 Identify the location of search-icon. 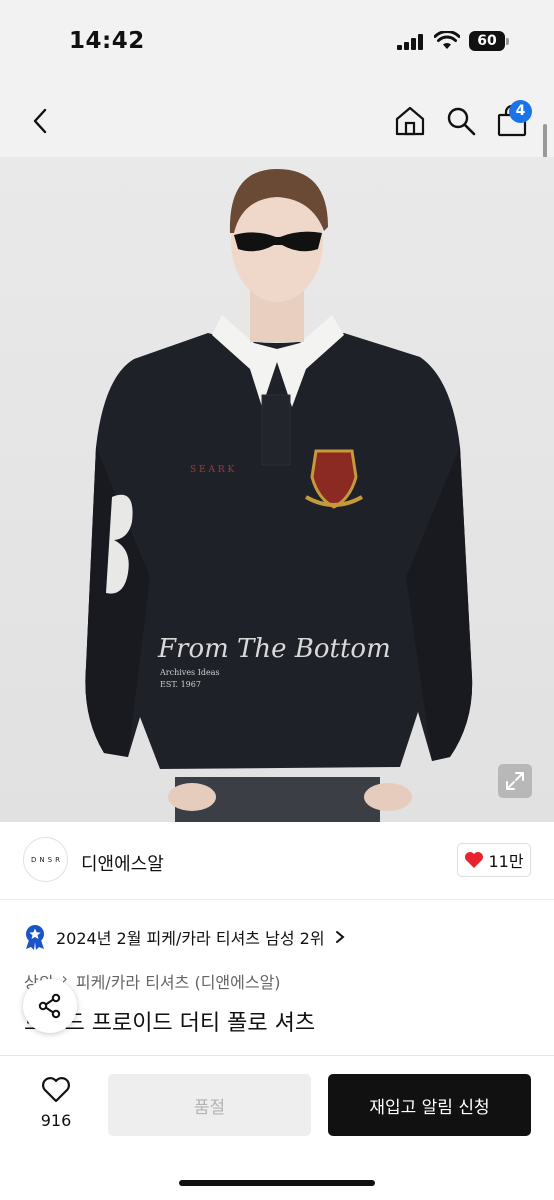
(461, 121).